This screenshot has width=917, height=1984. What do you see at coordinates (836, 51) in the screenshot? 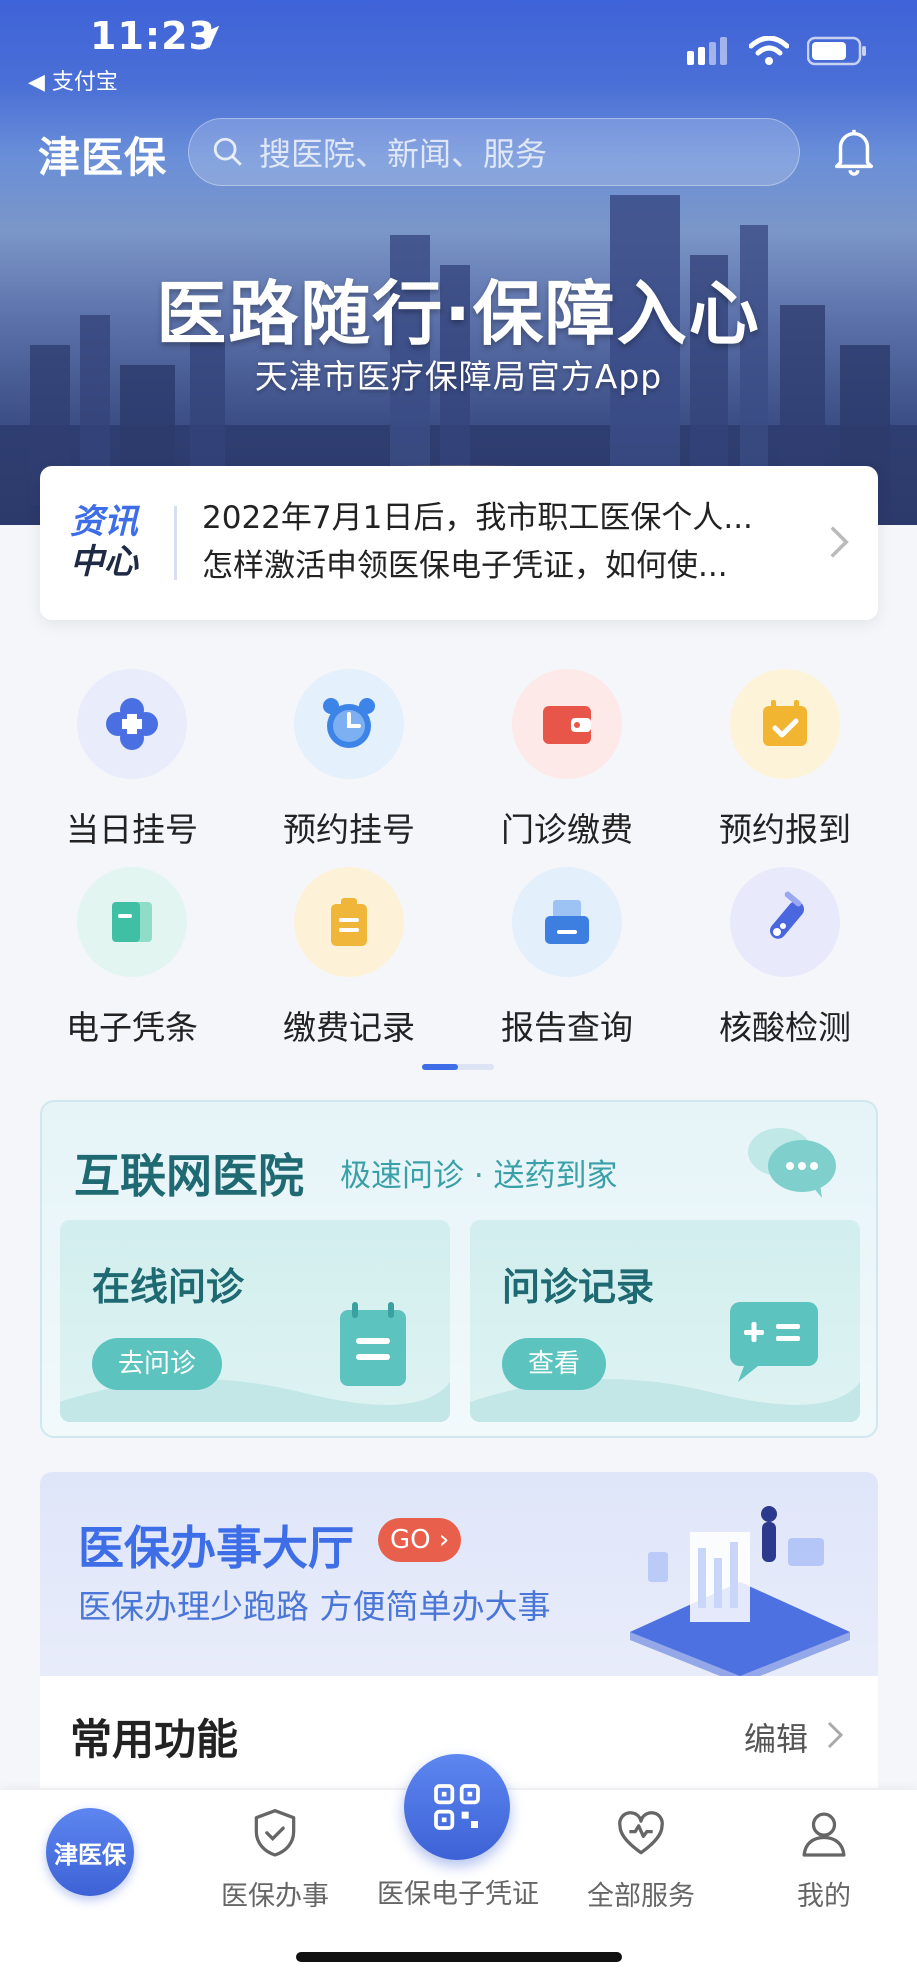
I see `battery-icon` at bounding box center [836, 51].